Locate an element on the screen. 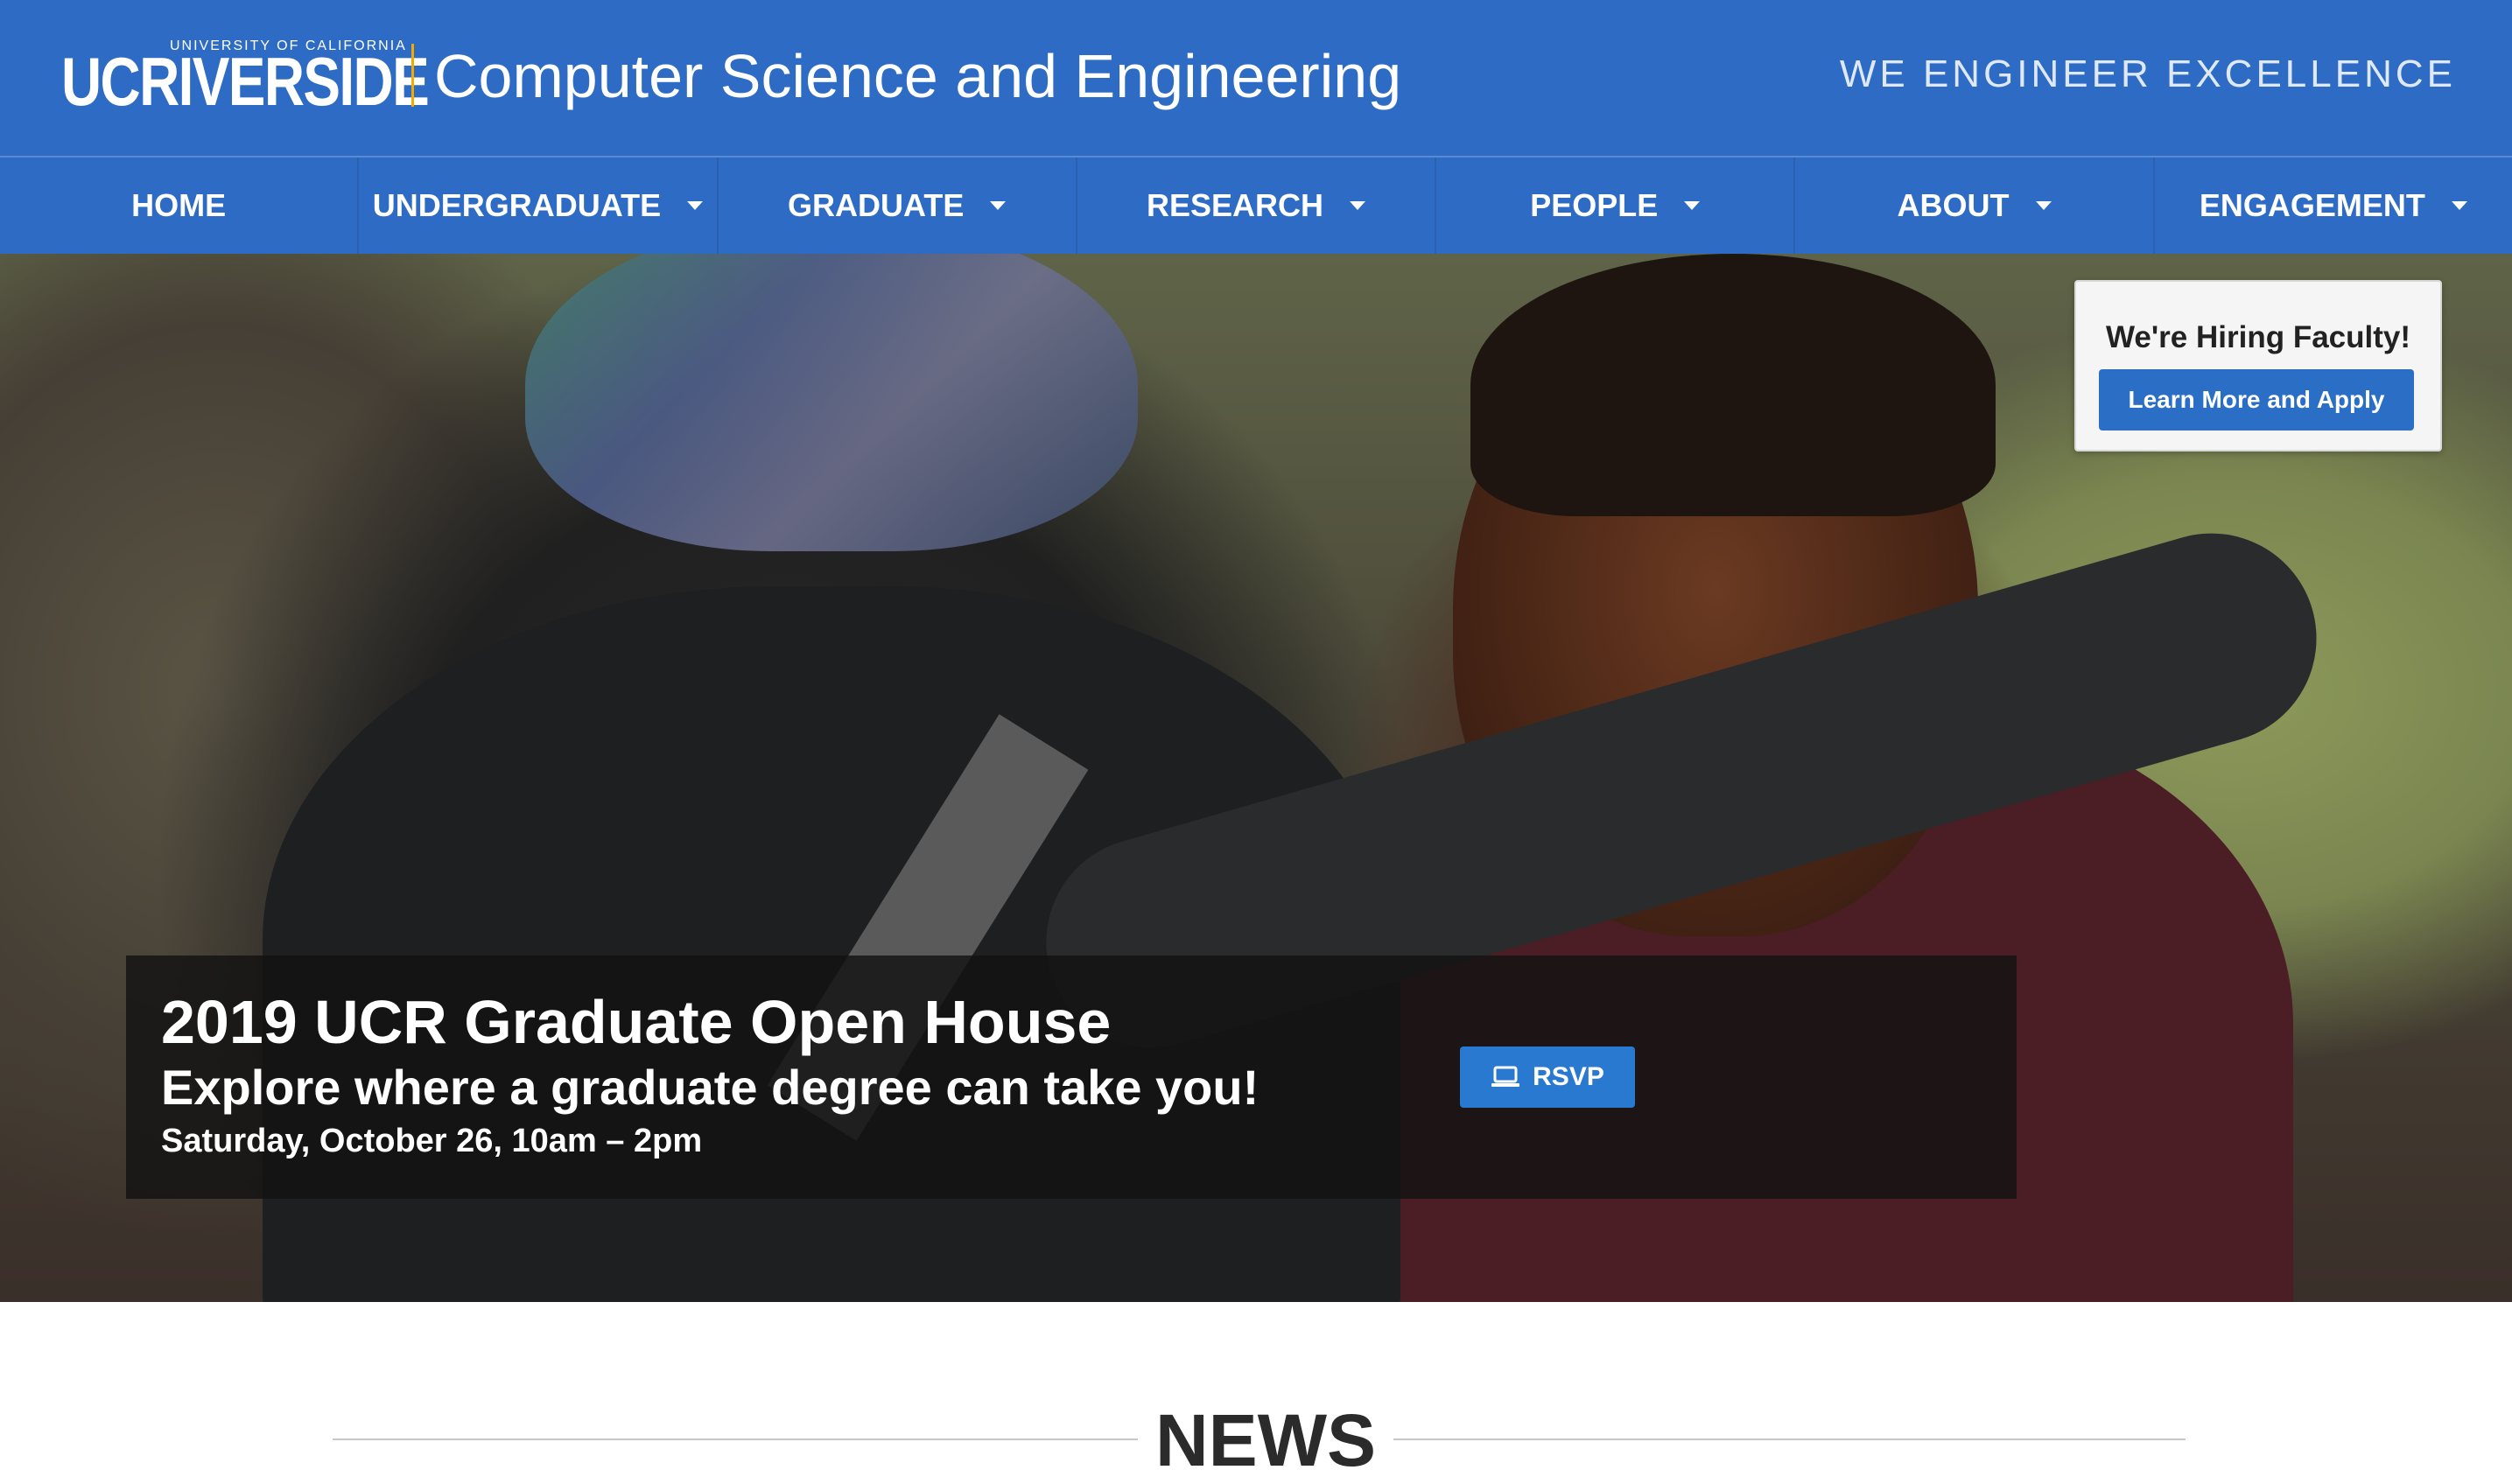 The width and height of the screenshot is (2512, 1484). tagline: WE ENGINEER EXCELLENCE is located at coordinates (2147, 73).